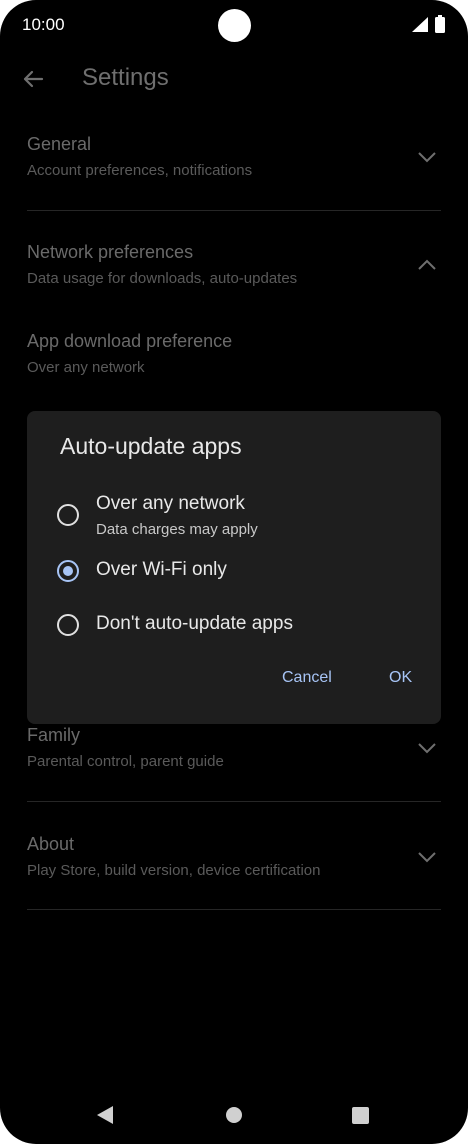  What do you see at coordinates (59, 144) in the screenshot?
I see `general-title: General` at bounding box center [59, 144].